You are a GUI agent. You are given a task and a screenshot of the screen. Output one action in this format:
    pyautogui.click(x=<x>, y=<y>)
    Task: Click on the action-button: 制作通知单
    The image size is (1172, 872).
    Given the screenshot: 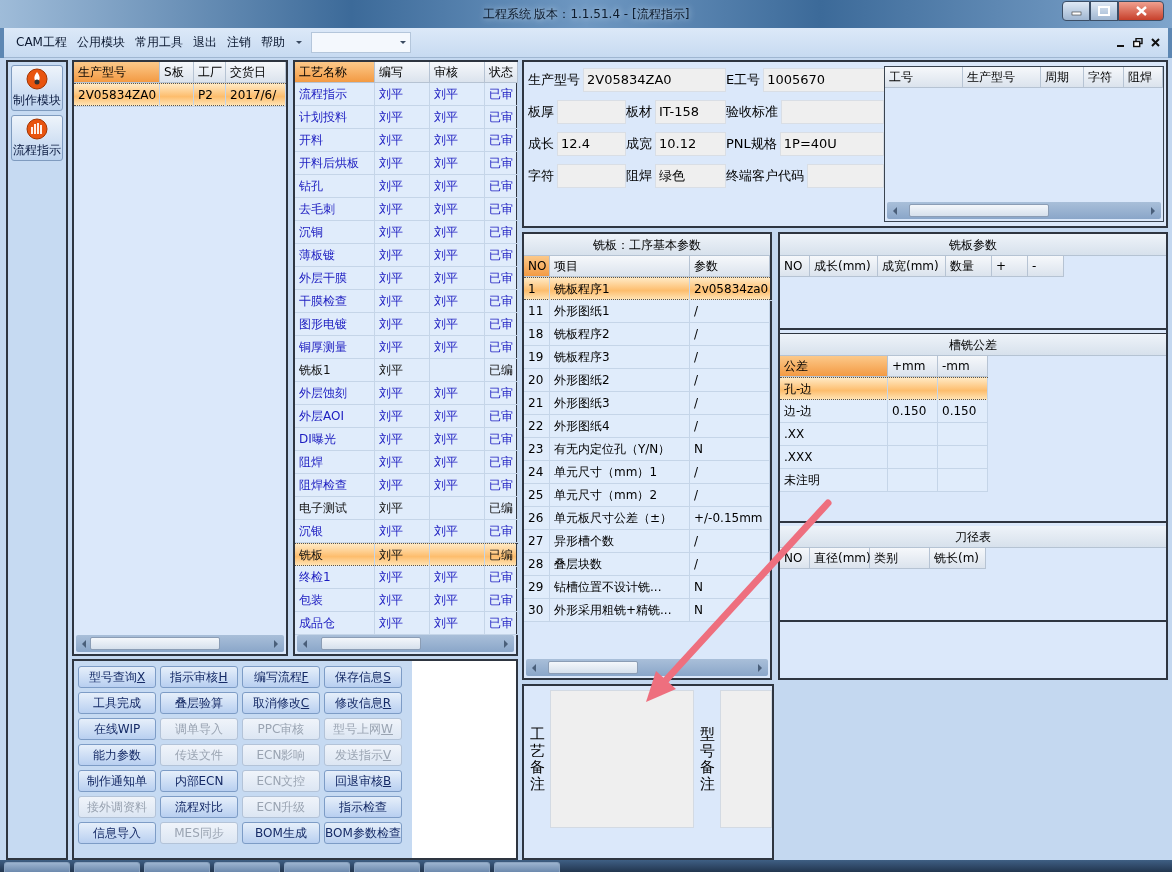 What is the action you would take?
    pyautogui.click(x=117, y=781)
    